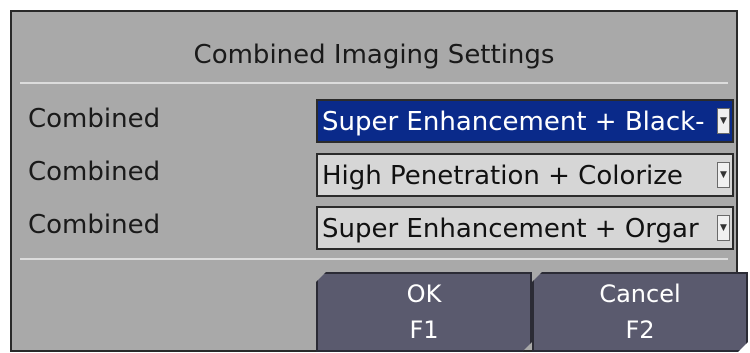 The width and height of the screenshot is (750, 353). What do you see at coordinates (424, 312) in the screenshot?
I see `ok-button: OK F1` at bounding box center [424, 312].